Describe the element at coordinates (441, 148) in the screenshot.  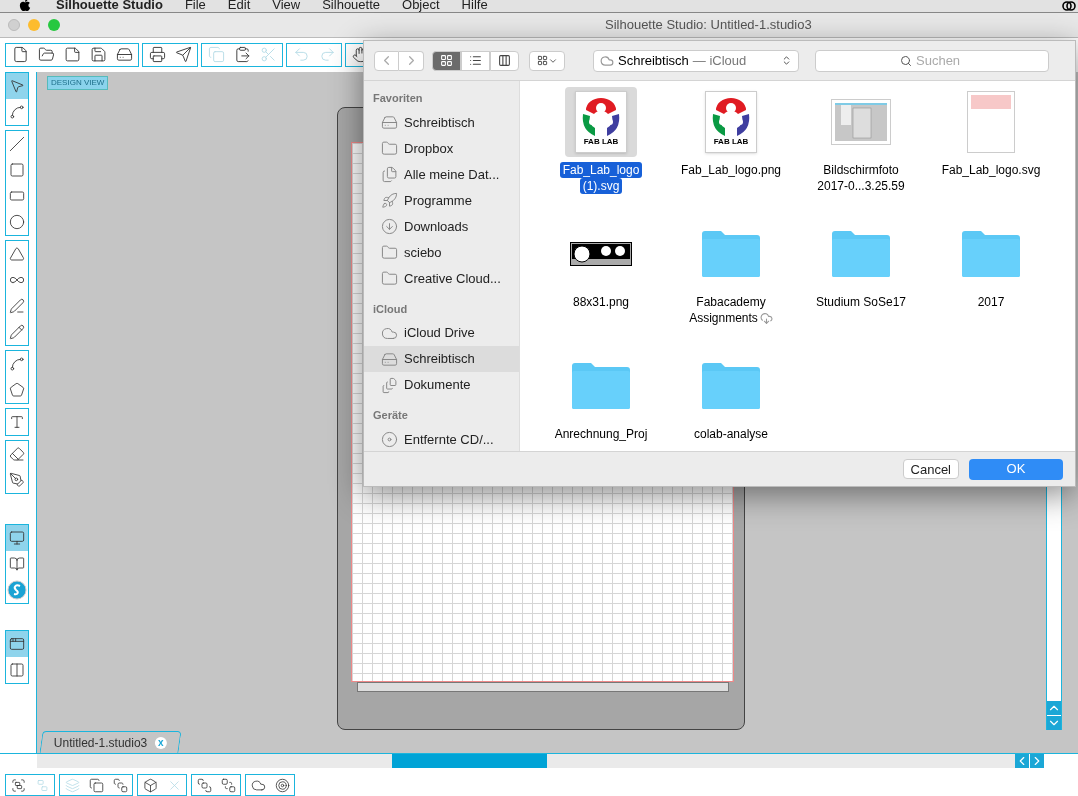
I see `sidebar-item: Dropbox` at that location.